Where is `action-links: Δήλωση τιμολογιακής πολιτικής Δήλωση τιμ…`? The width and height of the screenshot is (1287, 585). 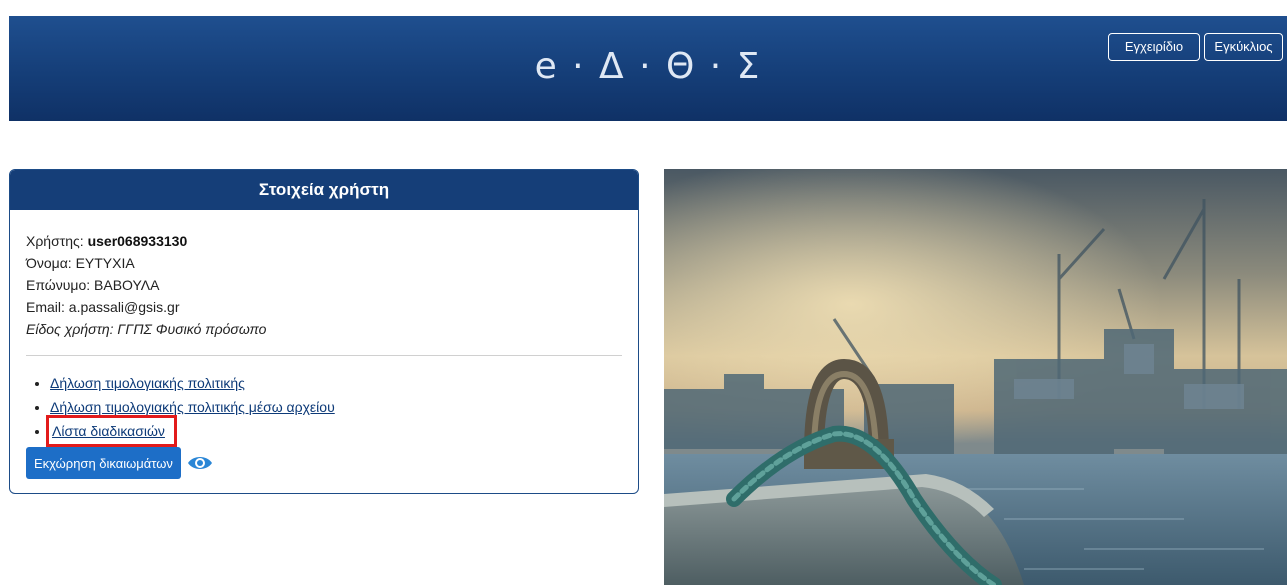 action-links: Δήλωση τιμολογιακής πολιτικής Δήλωση τιμ… is located at coordinates (324, 409).